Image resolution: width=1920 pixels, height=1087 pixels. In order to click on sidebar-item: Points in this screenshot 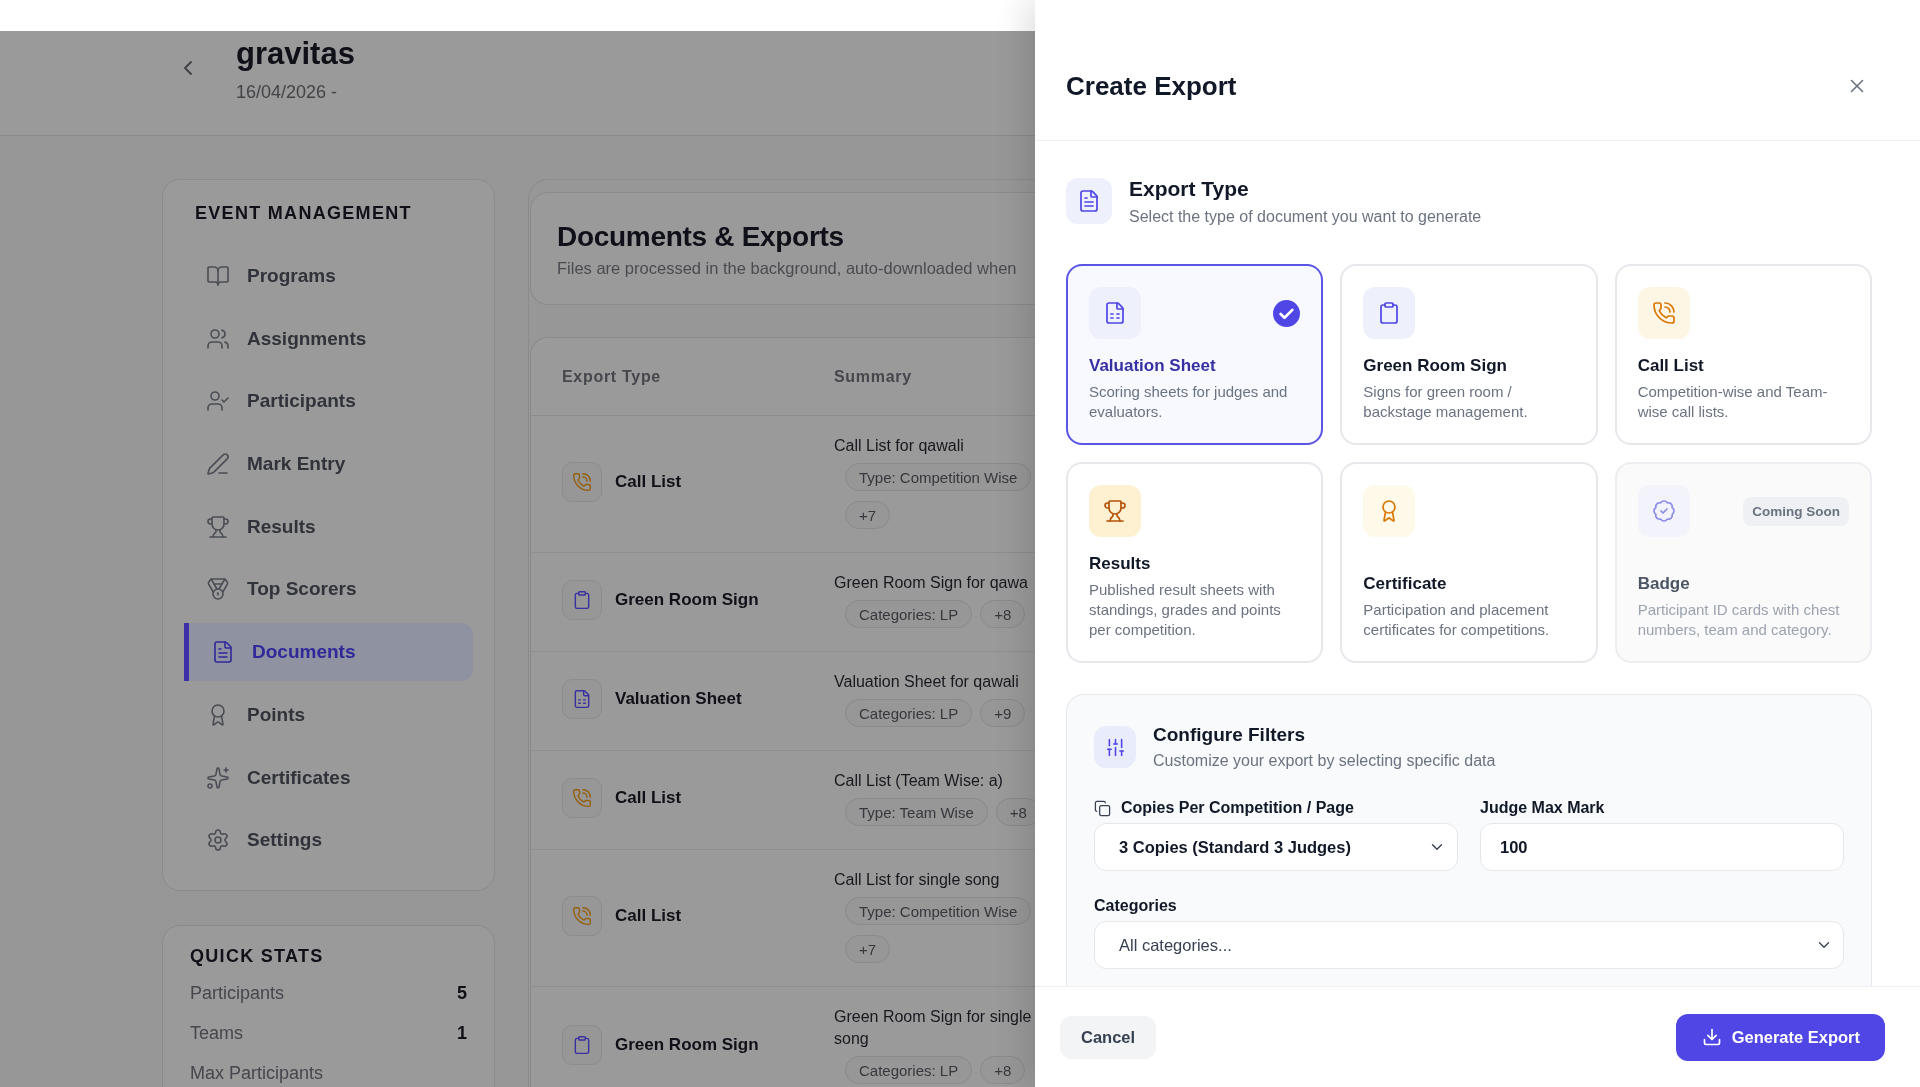, I will do `click(328, 714)`.